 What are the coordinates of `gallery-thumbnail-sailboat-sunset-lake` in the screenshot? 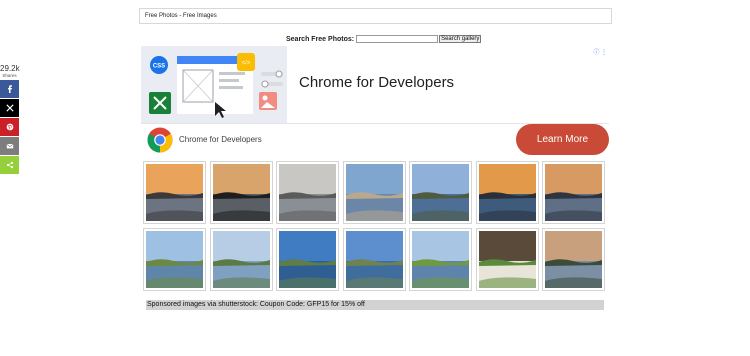 It's located at (573, 259).